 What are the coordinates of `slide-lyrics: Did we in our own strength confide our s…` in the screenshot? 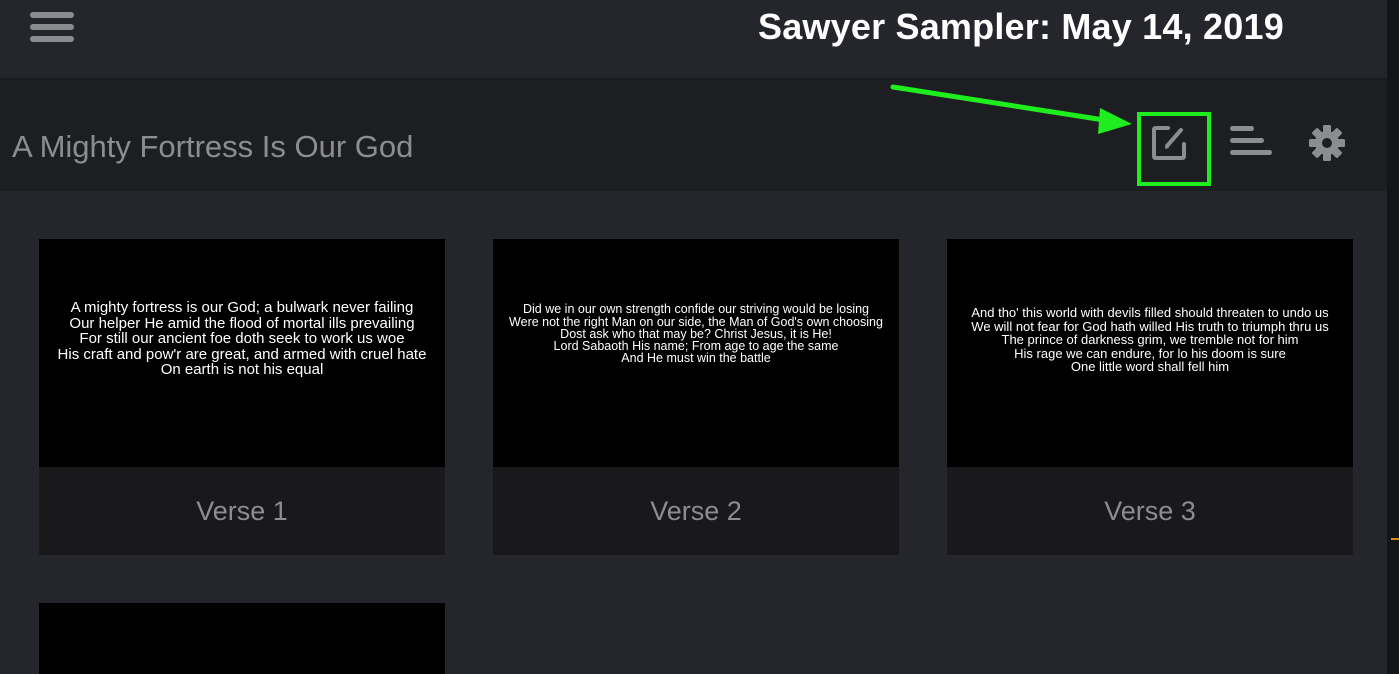 It's located at (696, 334).